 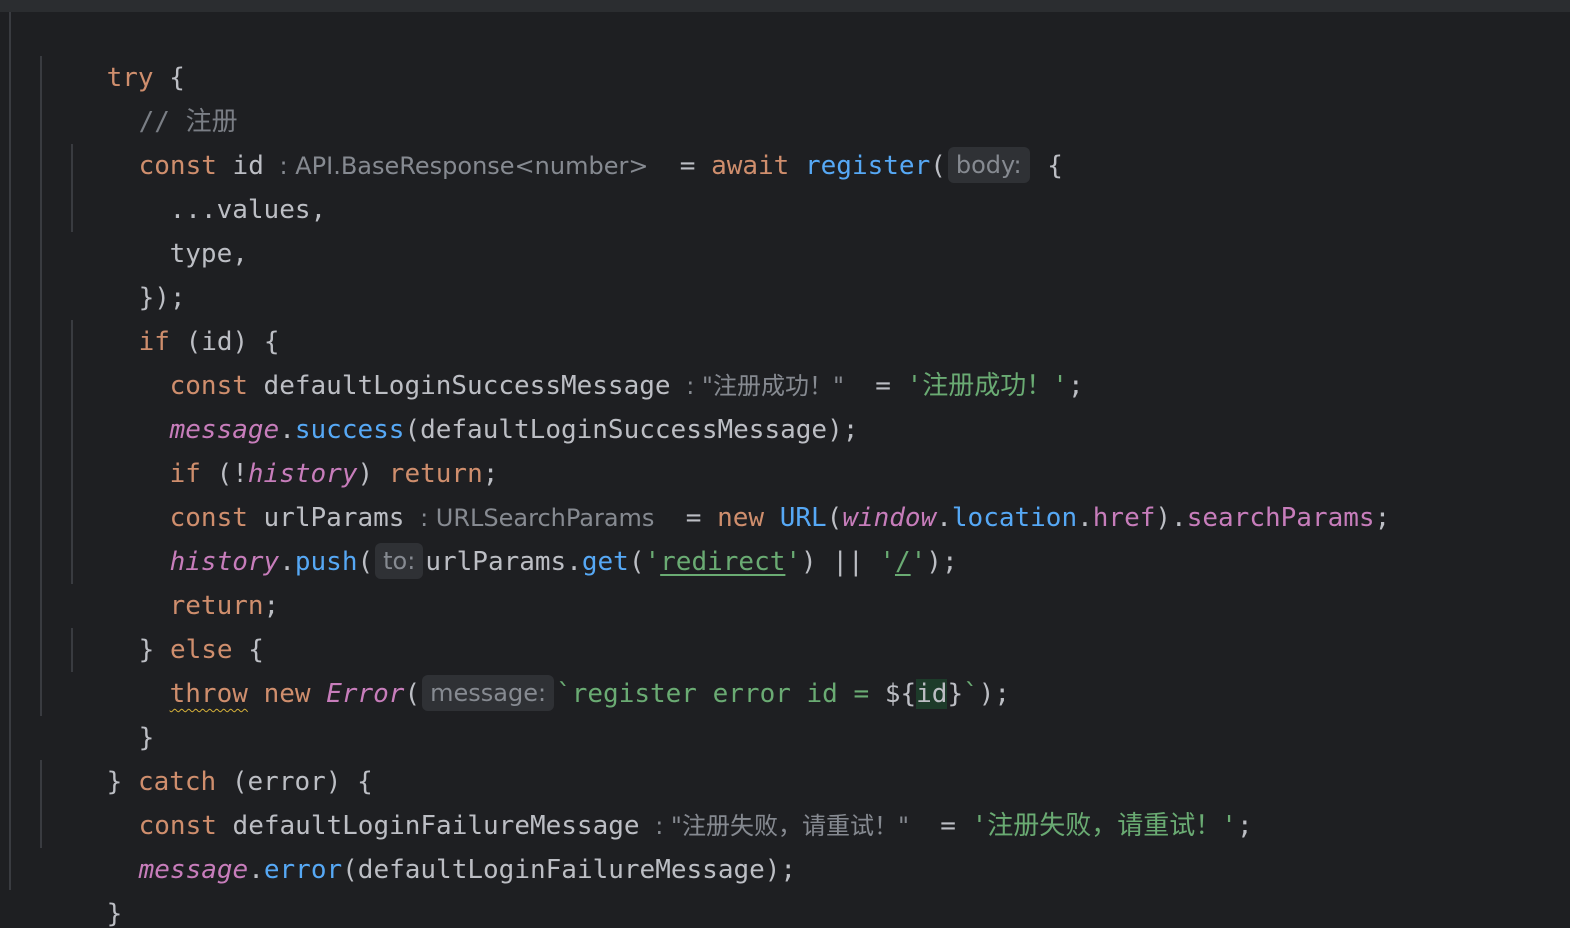 I want to click on function-get: get, so click(x=605, y=562).